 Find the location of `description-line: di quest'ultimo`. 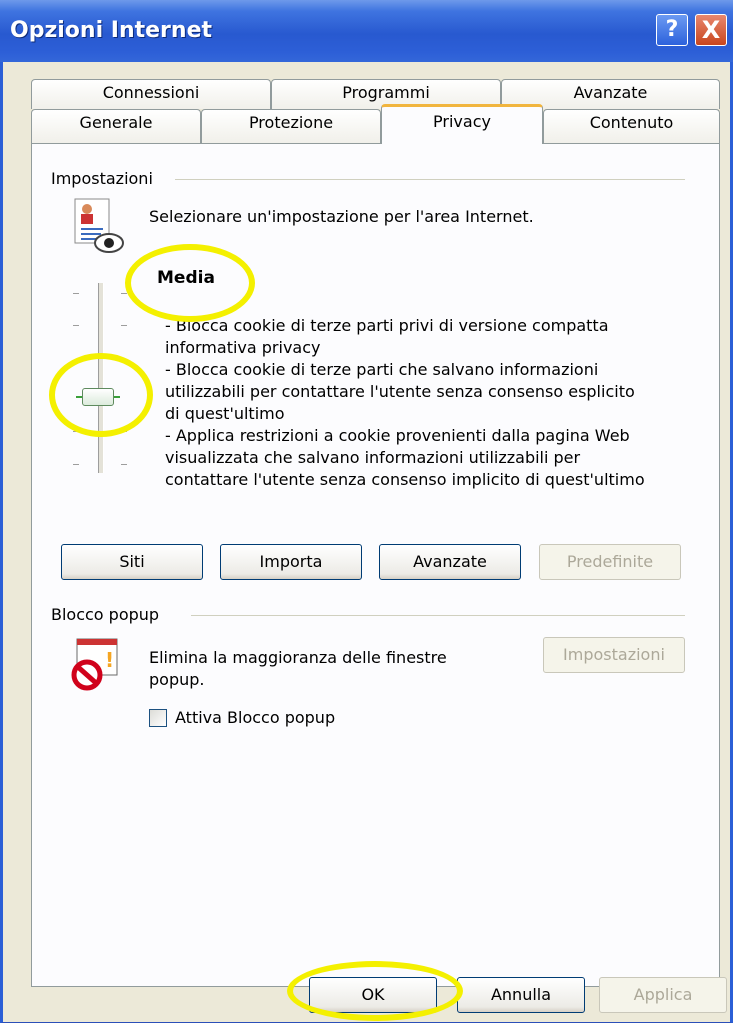

description-line: di quest'ultimo is located at coordinates (225, 413).